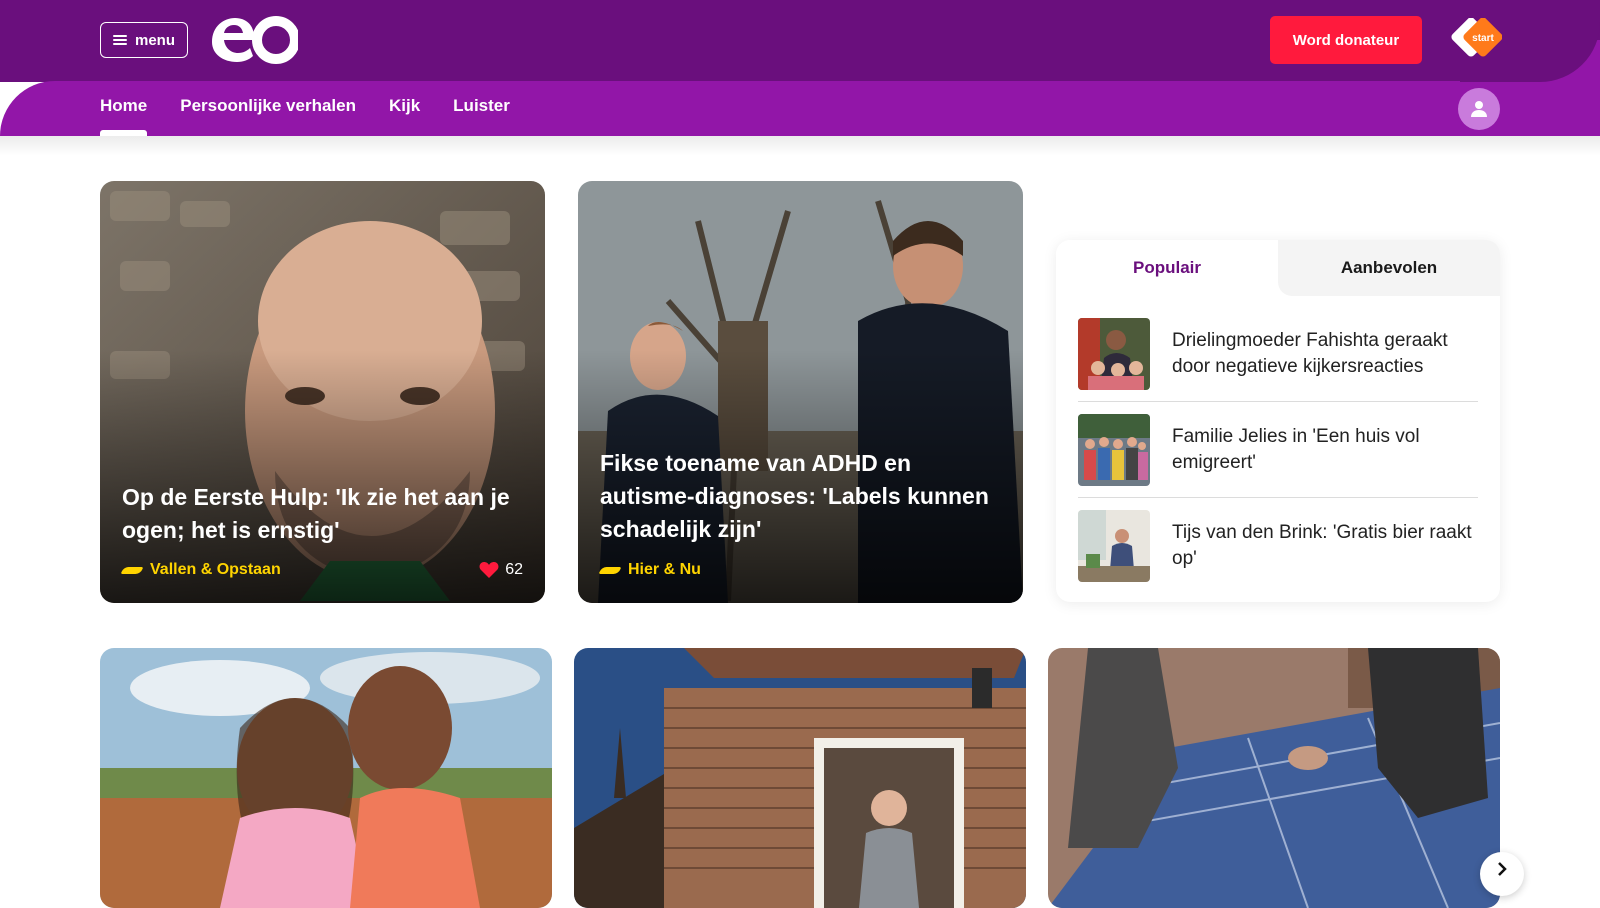 The height and width of the screenshot is (908, 1600). I want to click on card-category: Hier & Nu, so click(649, 570).